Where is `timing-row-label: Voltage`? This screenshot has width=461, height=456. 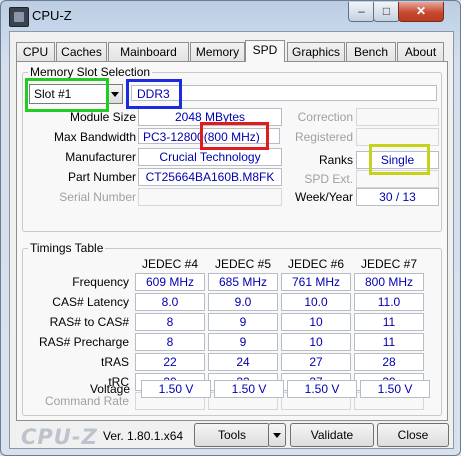 timing-row-label: Voltage is located at coordinates (109, 389).